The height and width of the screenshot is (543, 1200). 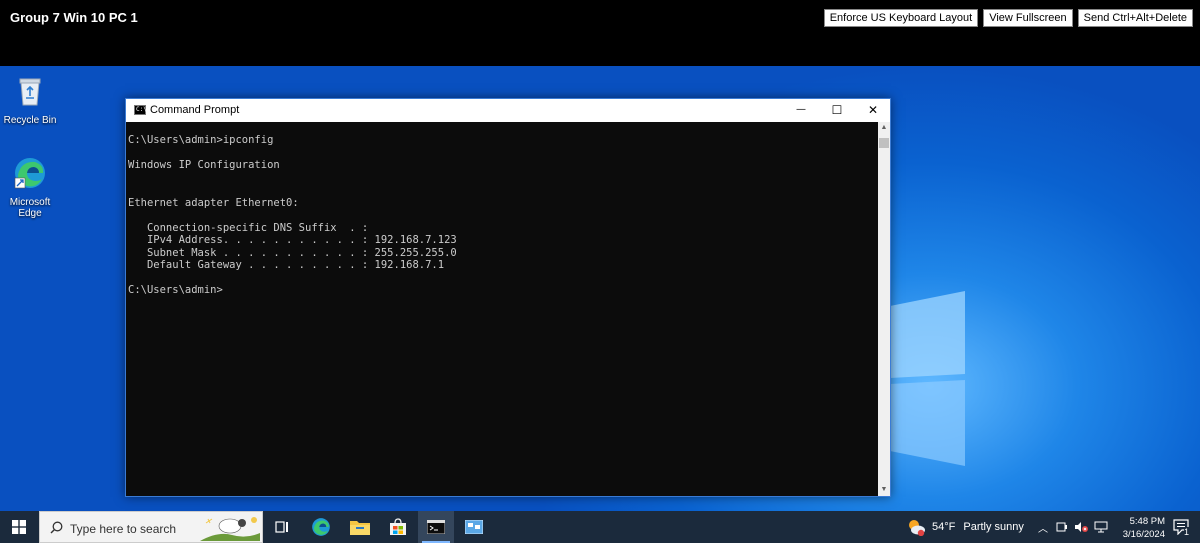 What do you see at coordinates (884, 309) in the screenshot?
I see `vertical-scrollbar: ▲ ▼` at bounding box center [884, 309].